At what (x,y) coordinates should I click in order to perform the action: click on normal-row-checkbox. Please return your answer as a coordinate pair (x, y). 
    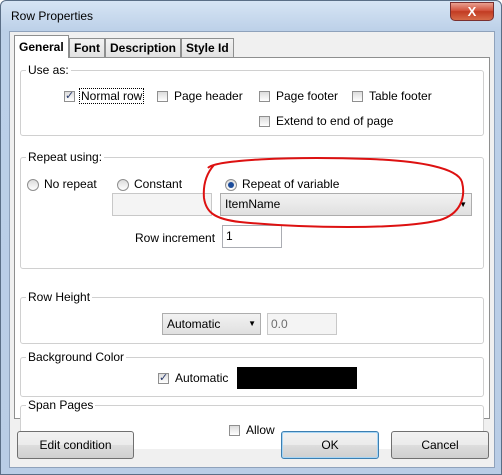
    Looking at the image, I should click on (69, 95).